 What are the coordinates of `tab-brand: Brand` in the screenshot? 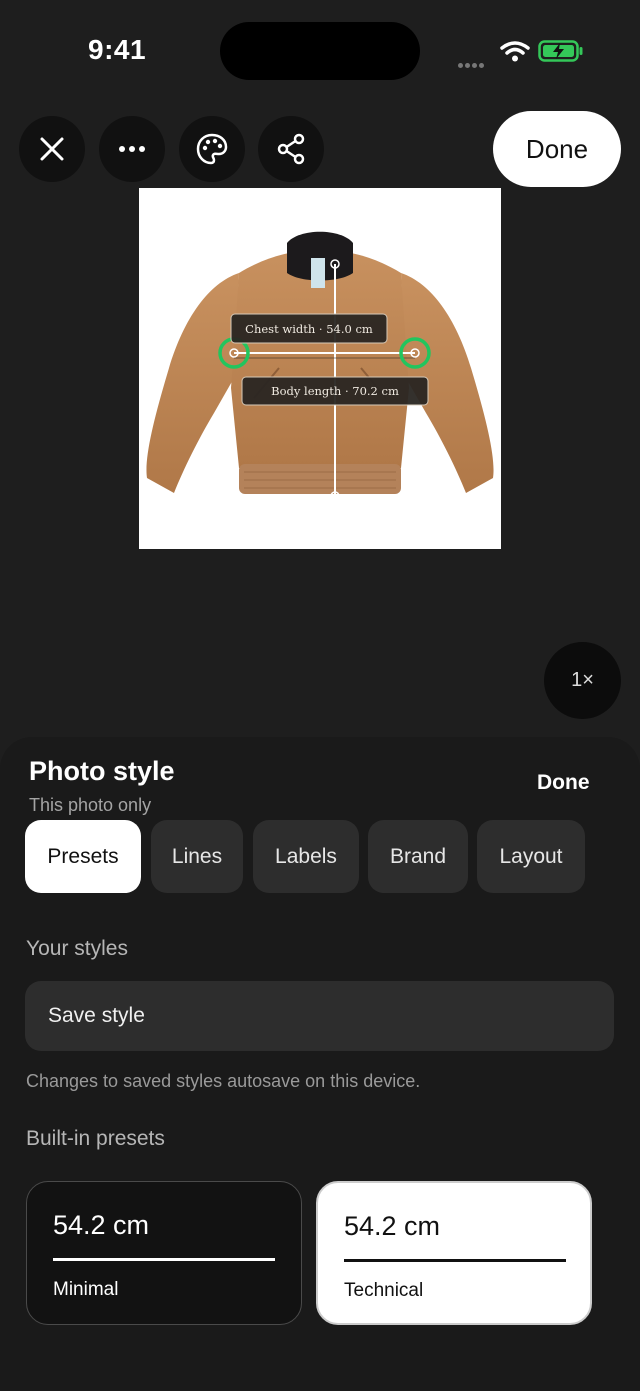 It's located at (418, 856).